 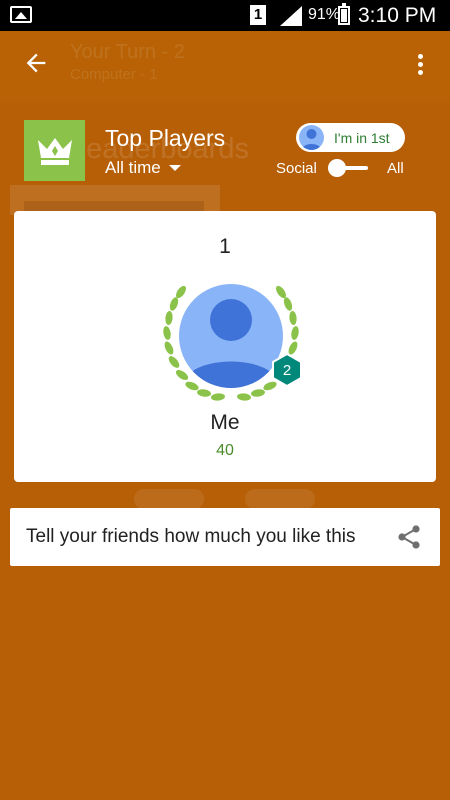 I want to click on battery-icon, so click(x=344, y=14).